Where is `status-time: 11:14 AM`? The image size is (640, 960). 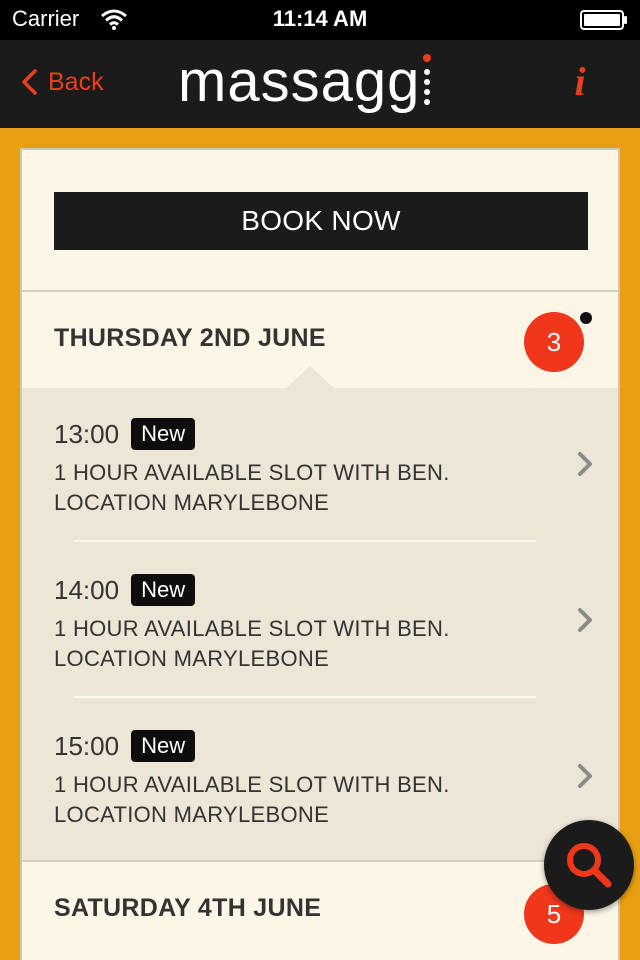 status-time: 11:14 AM is located at coordinates (320, 18).